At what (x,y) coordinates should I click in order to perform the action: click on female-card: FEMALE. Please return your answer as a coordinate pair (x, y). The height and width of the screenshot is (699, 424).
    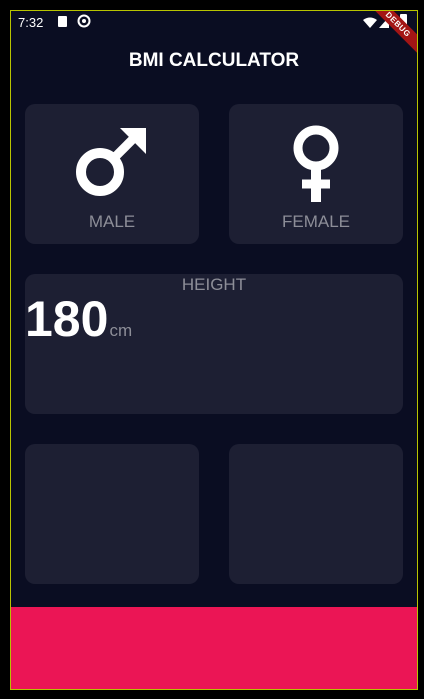
    Looking at the image, I should click on (316, 174).